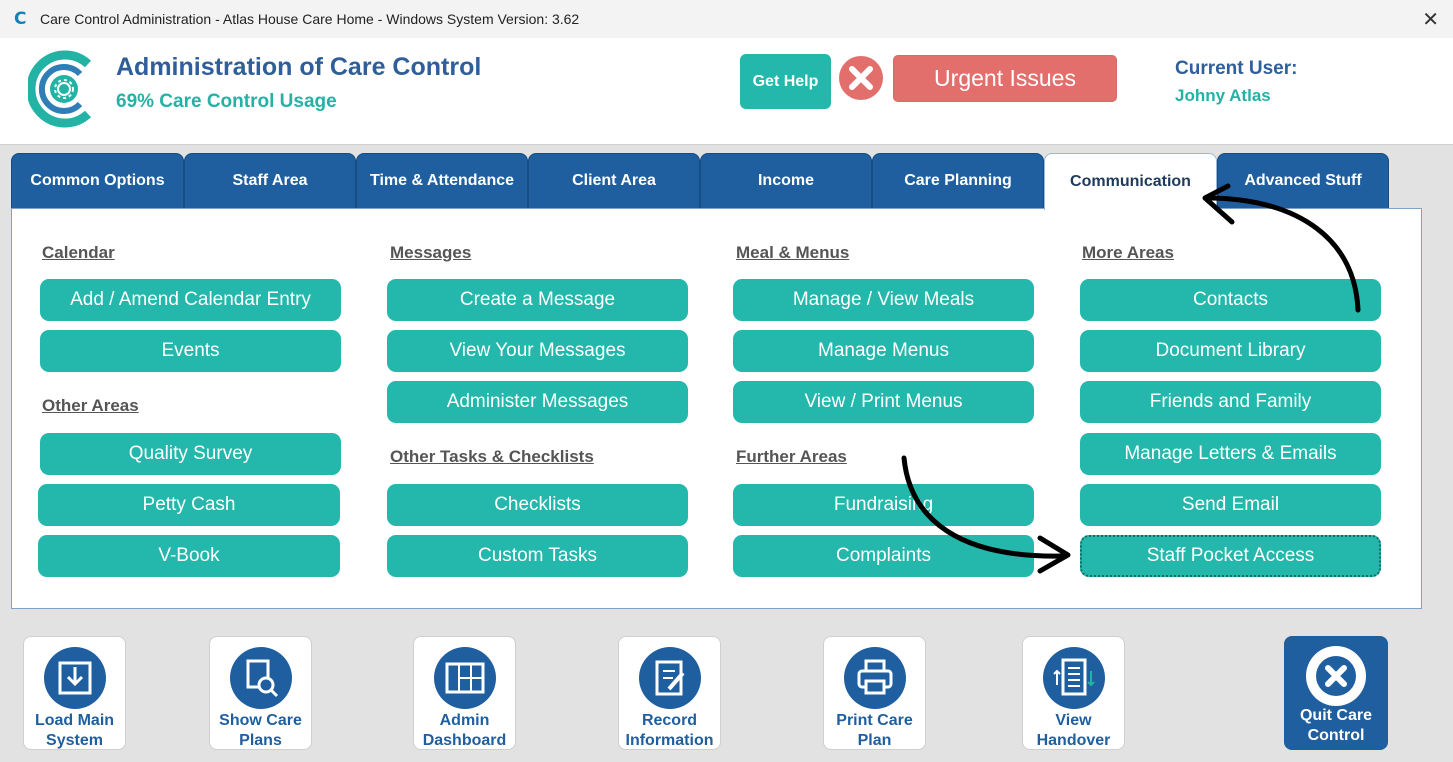 The height and width of the screenshot is (762, 1453). I want to click on urgent-issues-button: Urgent Issues, so click(1005, 78).